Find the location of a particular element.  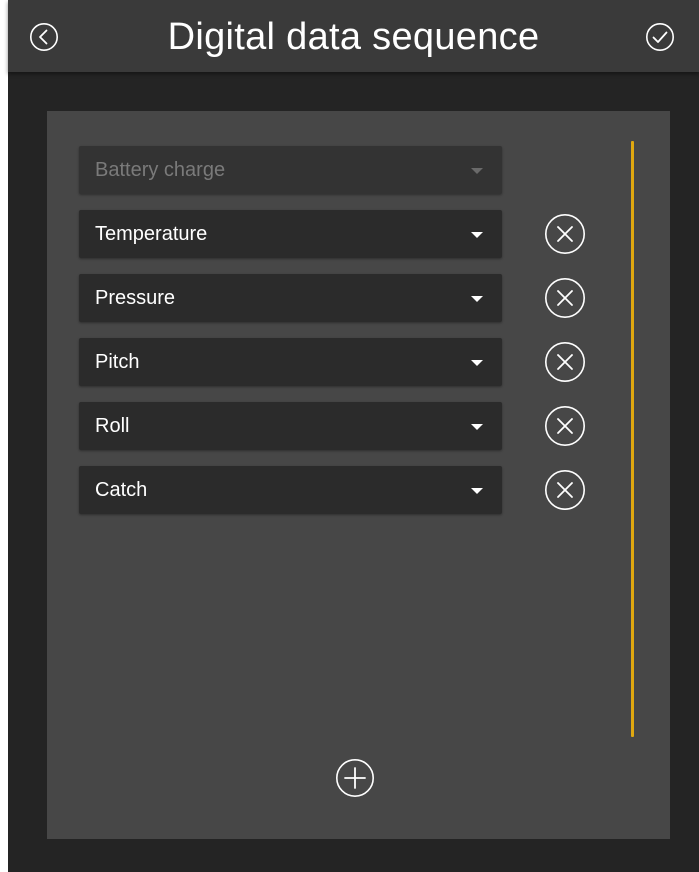

sequence-item-pitch-select: Pitch is located at coordinates (290, 362).